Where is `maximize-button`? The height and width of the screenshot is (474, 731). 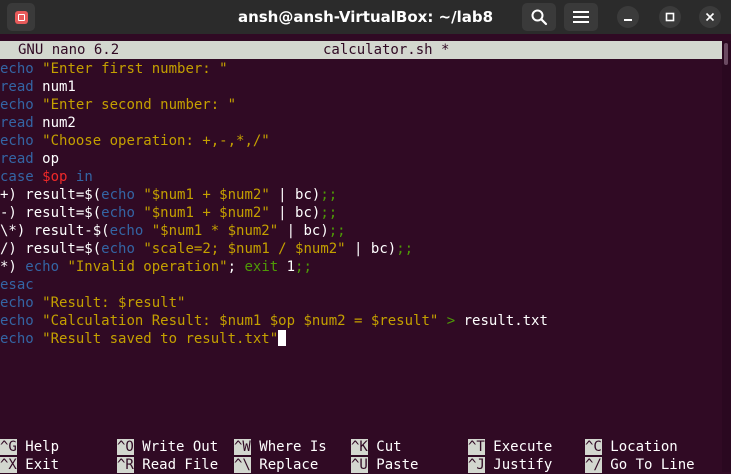 maximize-button is located at coordinates (670, 17).